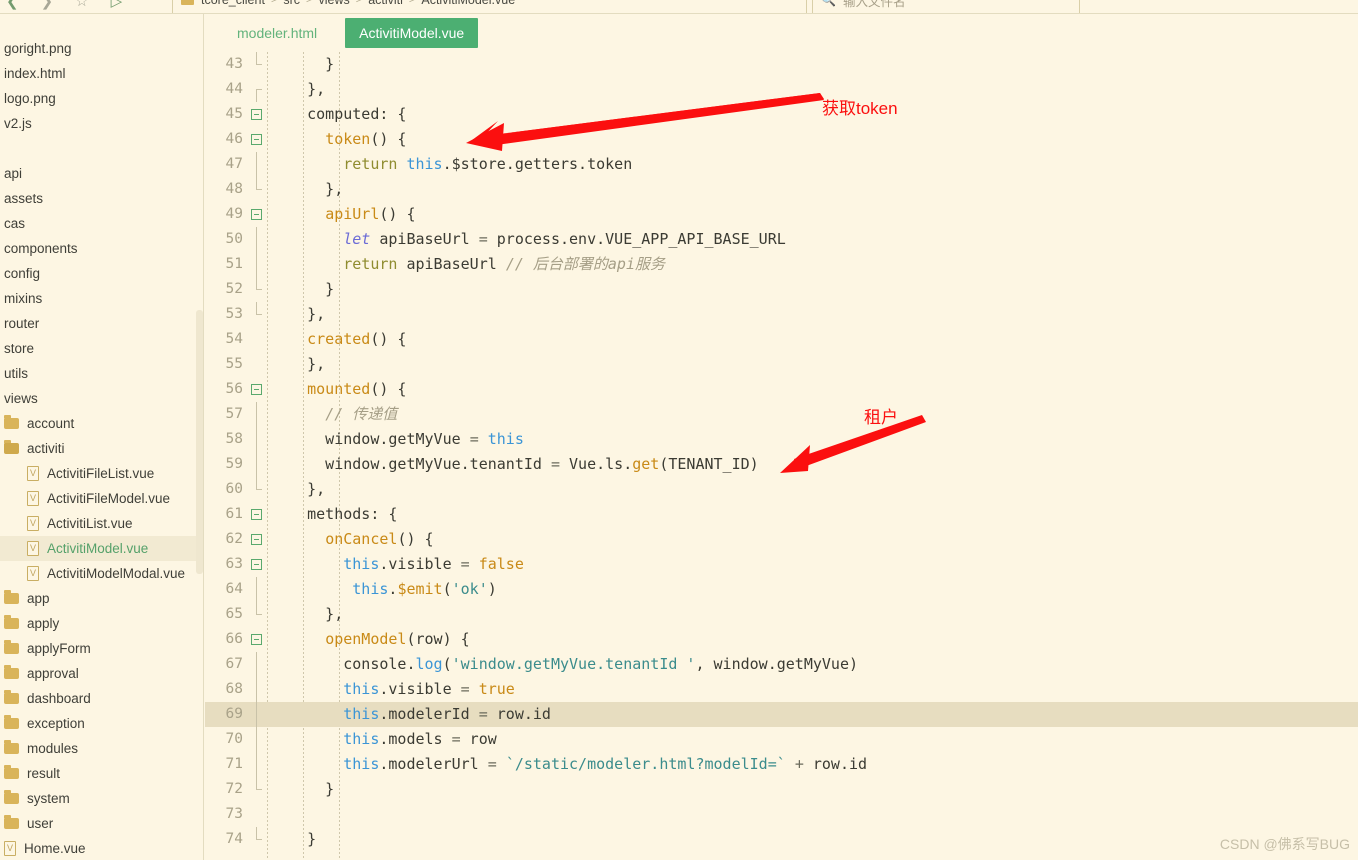 Image resolution: width=1358 pixels, height=860 pixels. Describe the element at coordinates (101, 798) in the screenshot. I see `file-tree-item-system: system` at that location.